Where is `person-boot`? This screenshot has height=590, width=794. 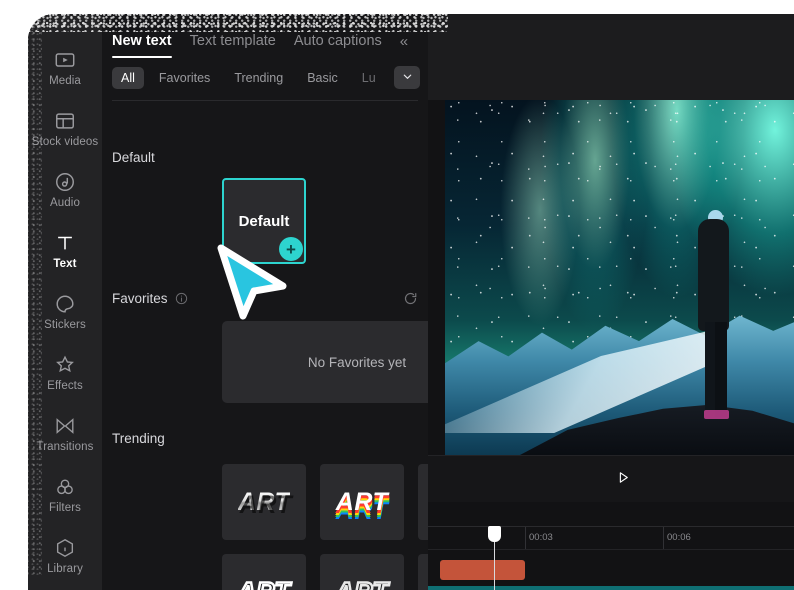
person-boot is located at coordinates (716, 414).